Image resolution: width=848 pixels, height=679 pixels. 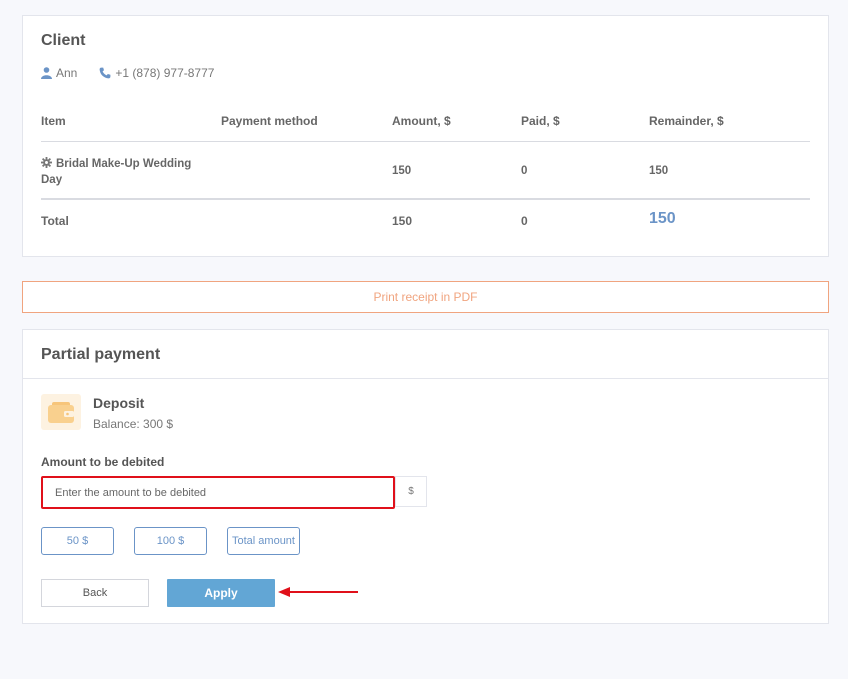 I want to click on header-item: Item, so click(x=53, y=121).